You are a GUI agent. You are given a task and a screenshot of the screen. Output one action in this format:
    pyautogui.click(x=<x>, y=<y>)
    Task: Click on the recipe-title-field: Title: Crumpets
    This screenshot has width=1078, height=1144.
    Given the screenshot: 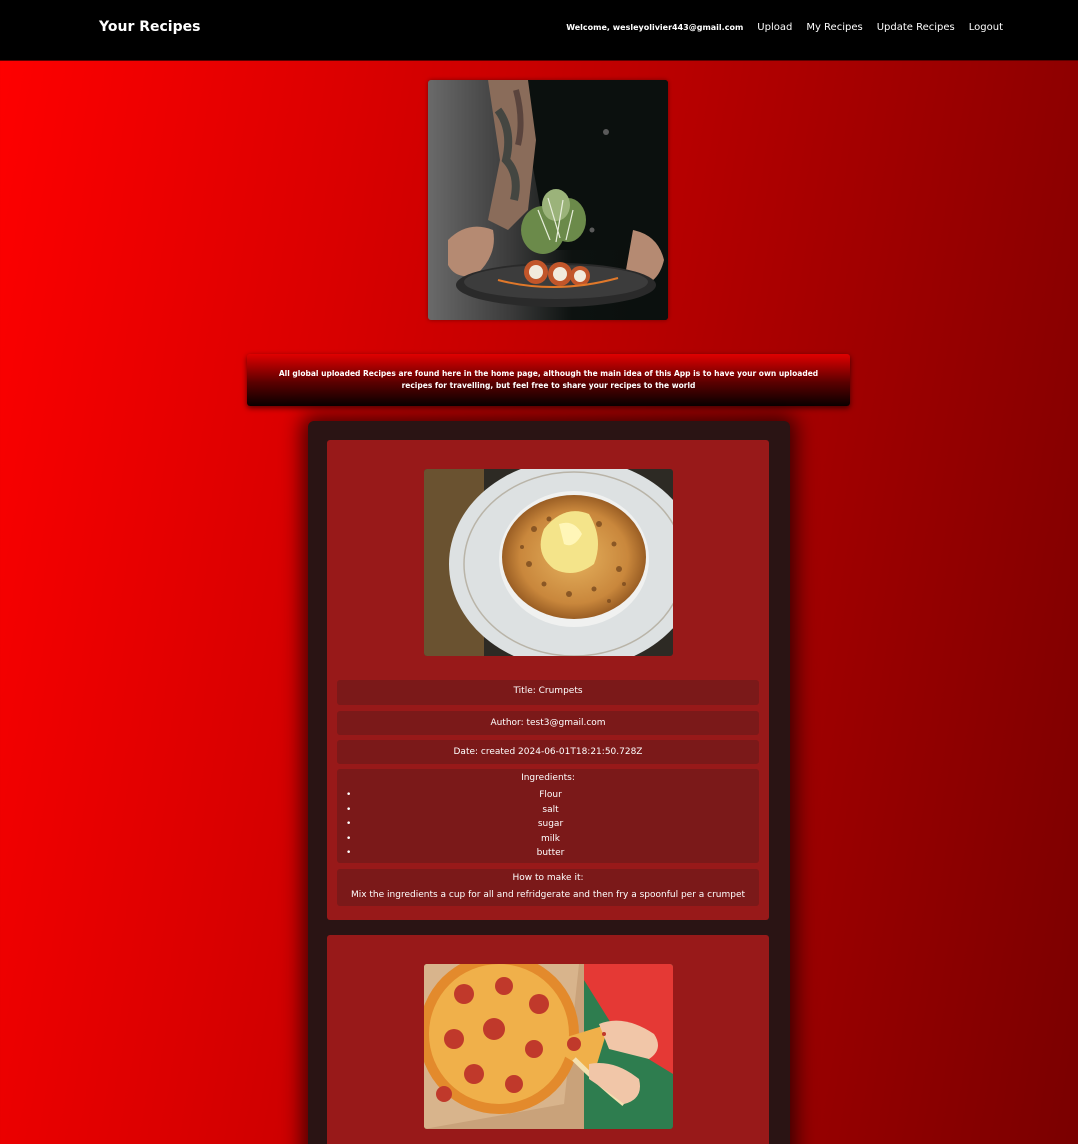 What is the action you would take?
    pyautogui.click(x=548, y=692)
    